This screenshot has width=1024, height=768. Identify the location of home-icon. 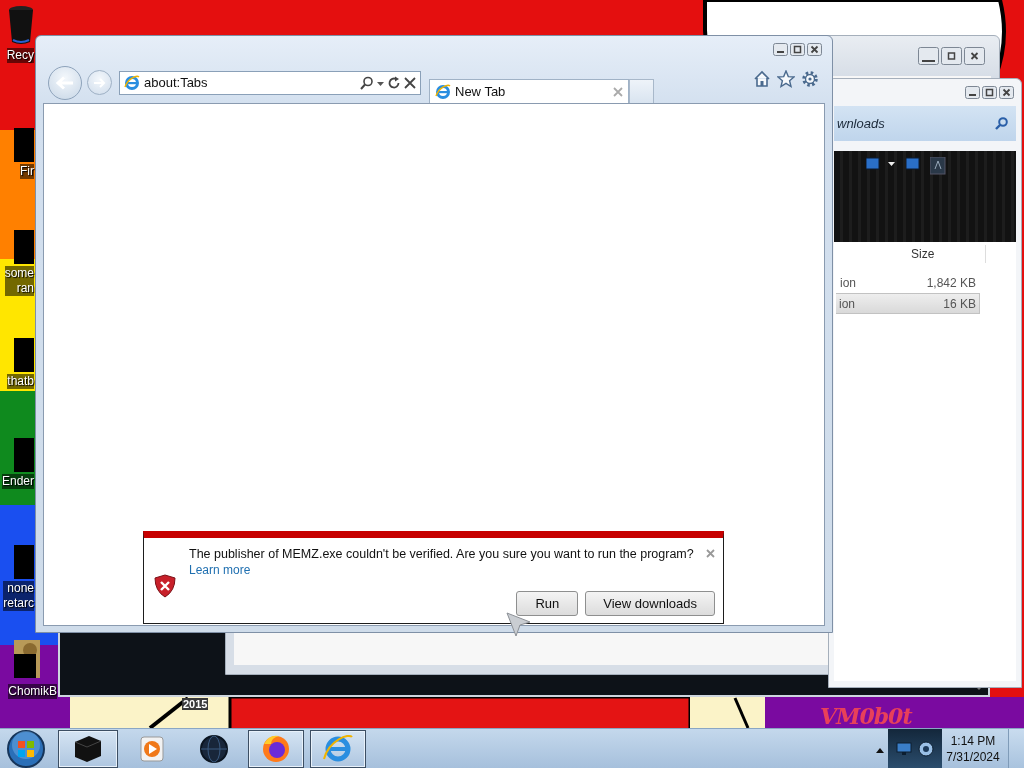
(762, 78).